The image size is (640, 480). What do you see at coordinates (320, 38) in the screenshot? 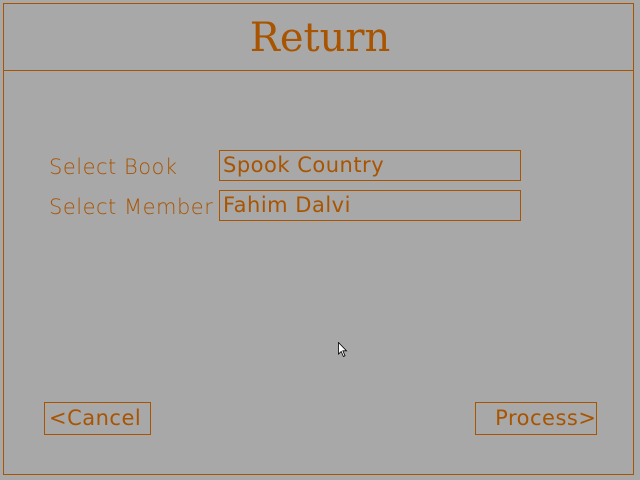
I see `page-title: Return` at bounding box center [320, 38].